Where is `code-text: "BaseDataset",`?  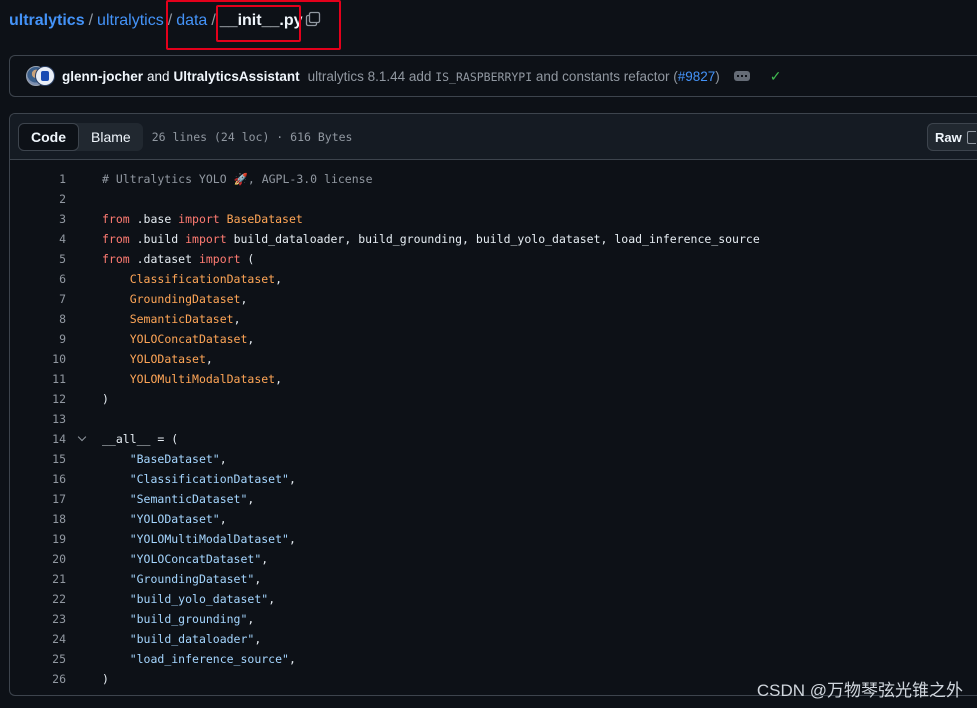
code-text: "BaseDataset", is located at coordinates (164, 459).